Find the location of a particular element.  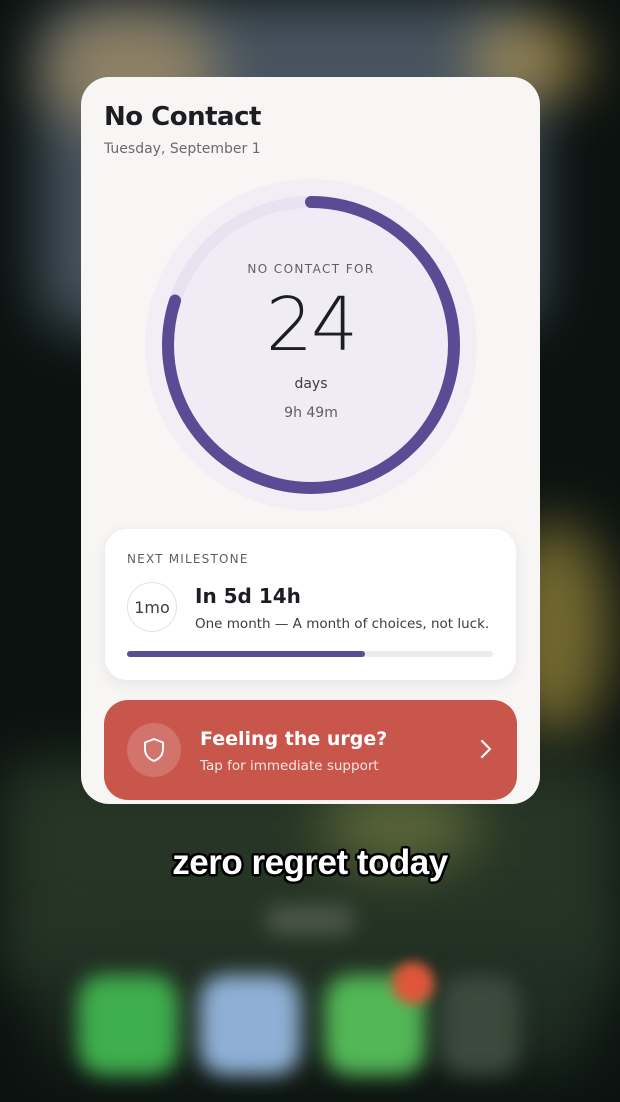

day-unit: days is located at coordinates (311, 384).